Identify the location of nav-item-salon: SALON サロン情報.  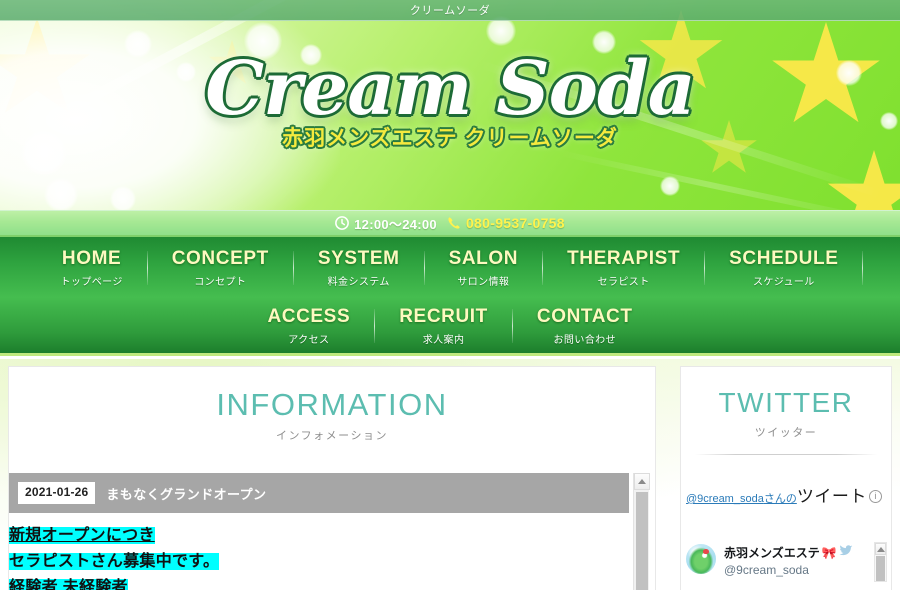
(484, 268).